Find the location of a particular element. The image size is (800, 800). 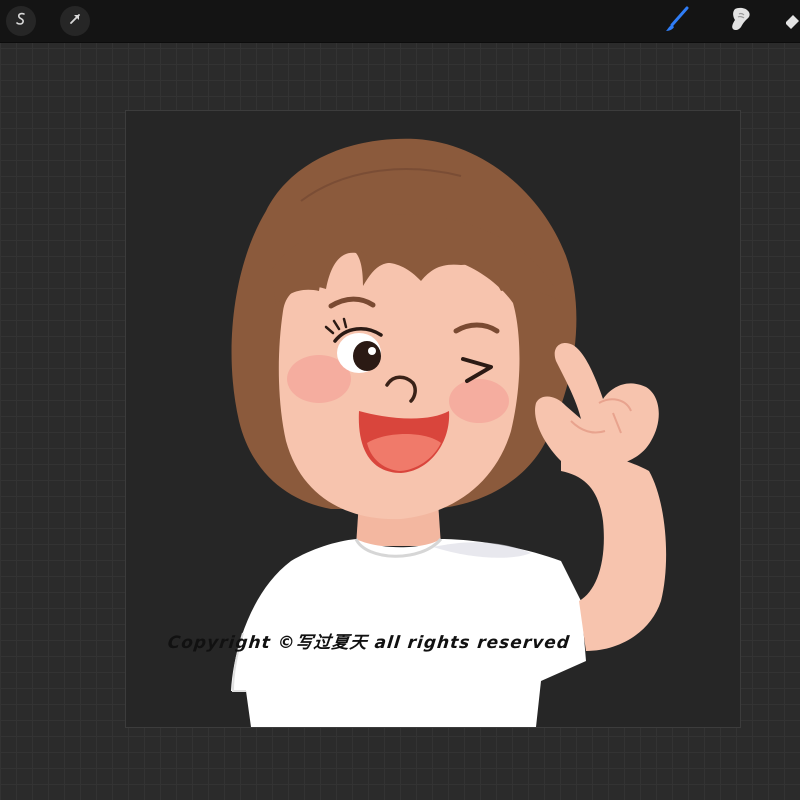

selection-button is located at coordinates (75, 21).